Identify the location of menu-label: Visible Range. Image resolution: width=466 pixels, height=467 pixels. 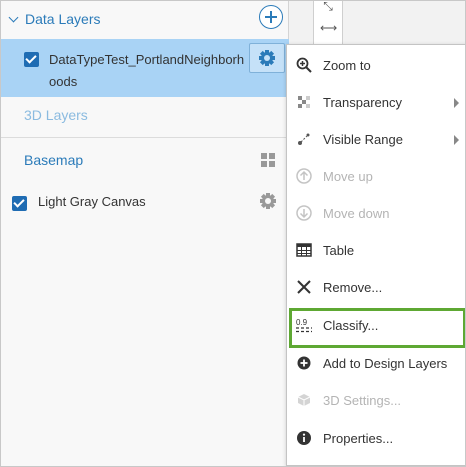
(363, 139).